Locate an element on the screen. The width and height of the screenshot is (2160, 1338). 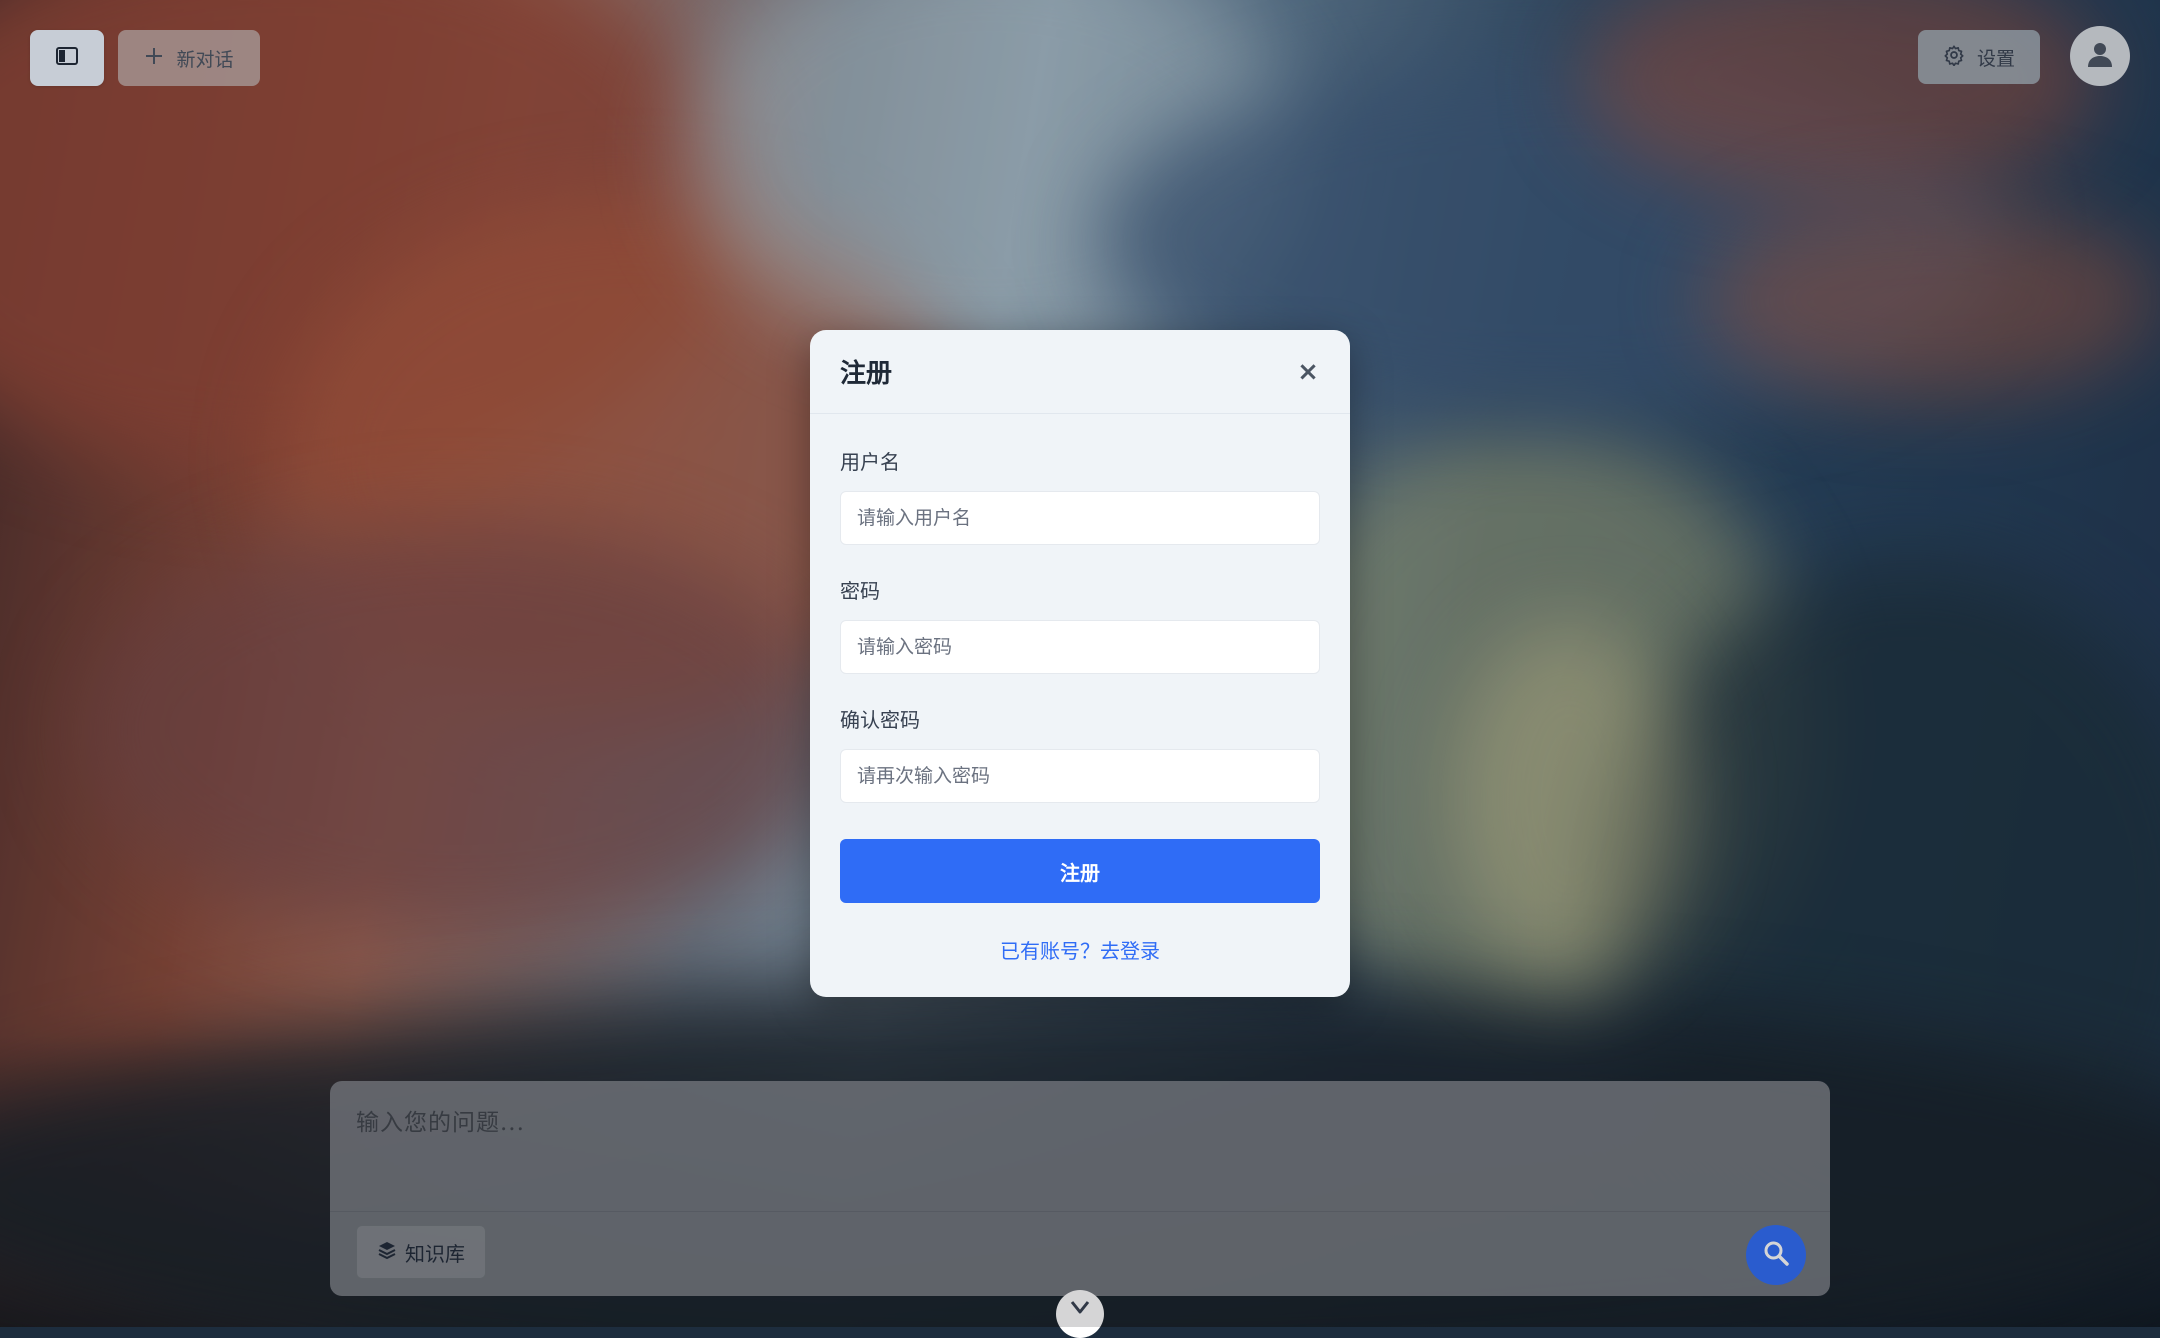
register-button: 注册 is located at coordinates (1080, 871).